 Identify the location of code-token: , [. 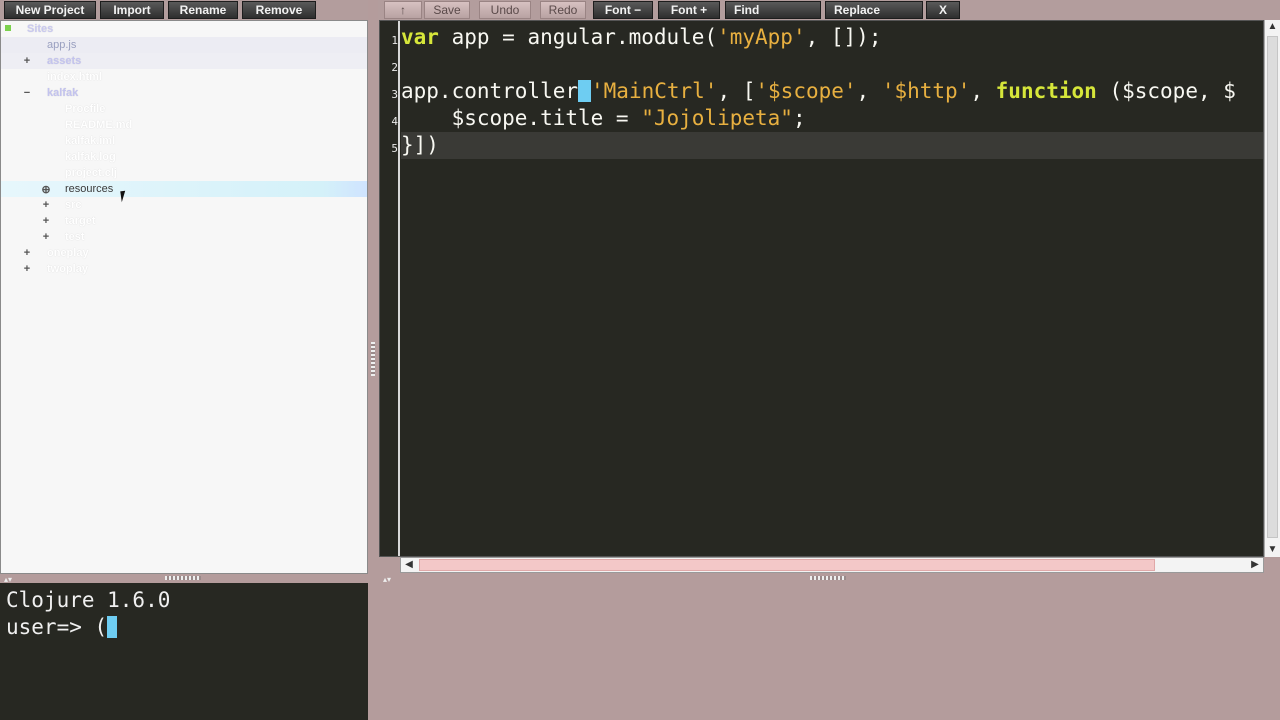
(736, 91).